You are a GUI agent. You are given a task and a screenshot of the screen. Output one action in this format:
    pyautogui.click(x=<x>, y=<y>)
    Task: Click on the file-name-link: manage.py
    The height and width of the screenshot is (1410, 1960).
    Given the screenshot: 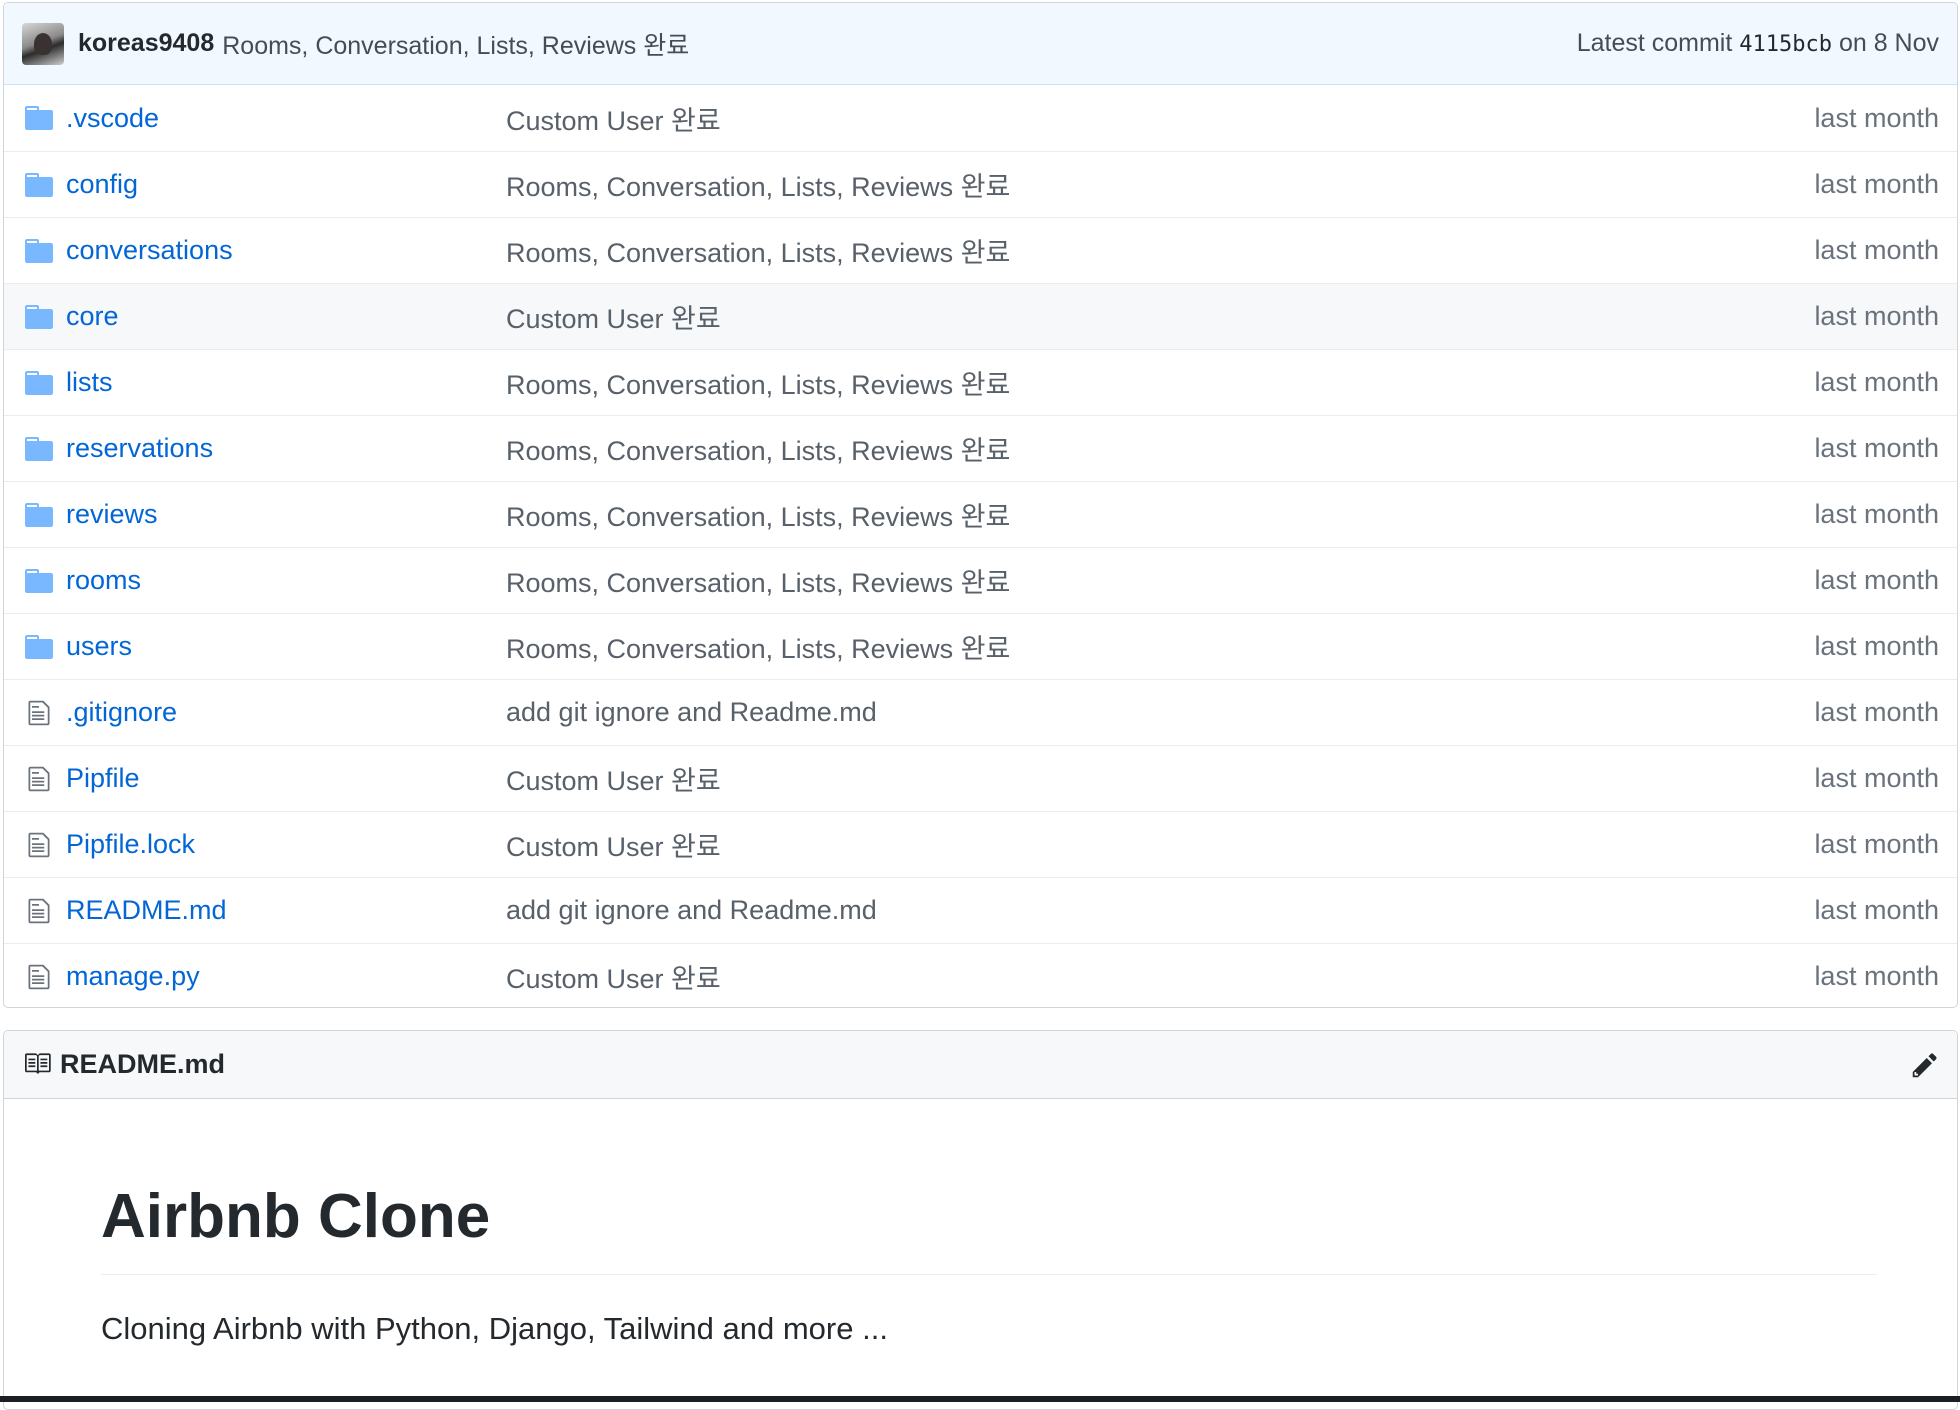 What is the action you would take?
    pyautogui.click(x=286, y=976)
    